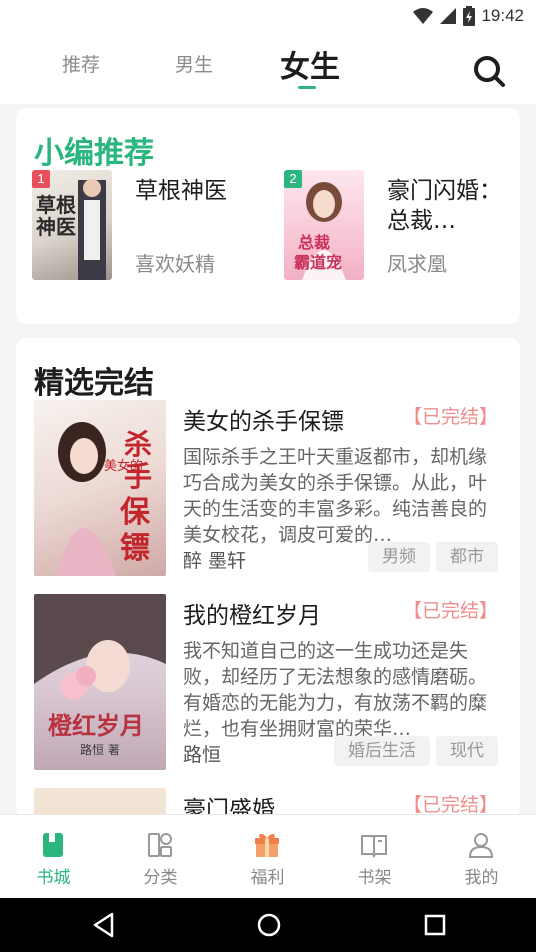 This screenshot has width=536, height=952. What do you see at coordinates (53, 845) in the screenshot?
I see `bookstore-icon` at bounding box center [53, 845].